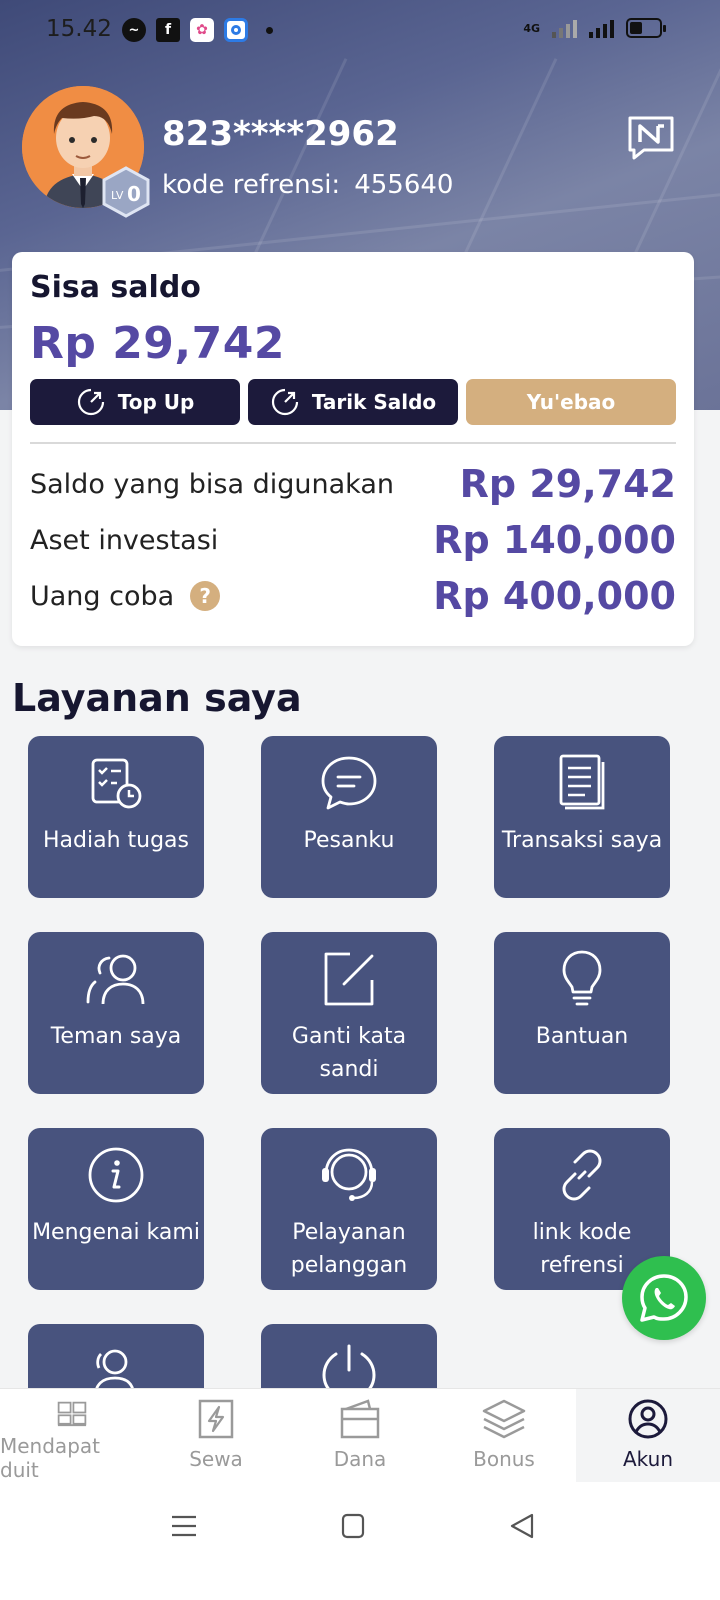 The width and height of the screenshot is (720, 1600). What do you see at coordinates (115, 979) in the screenshot?
I see `friends-icon` at bounding box center [115, 979].